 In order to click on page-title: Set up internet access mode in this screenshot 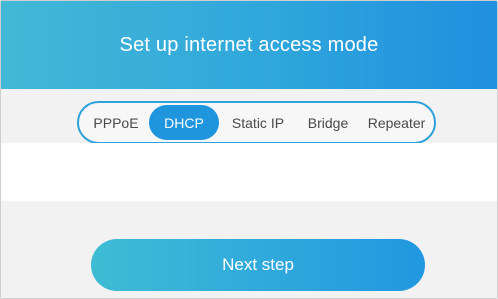, I will do `click(249, 44)`.